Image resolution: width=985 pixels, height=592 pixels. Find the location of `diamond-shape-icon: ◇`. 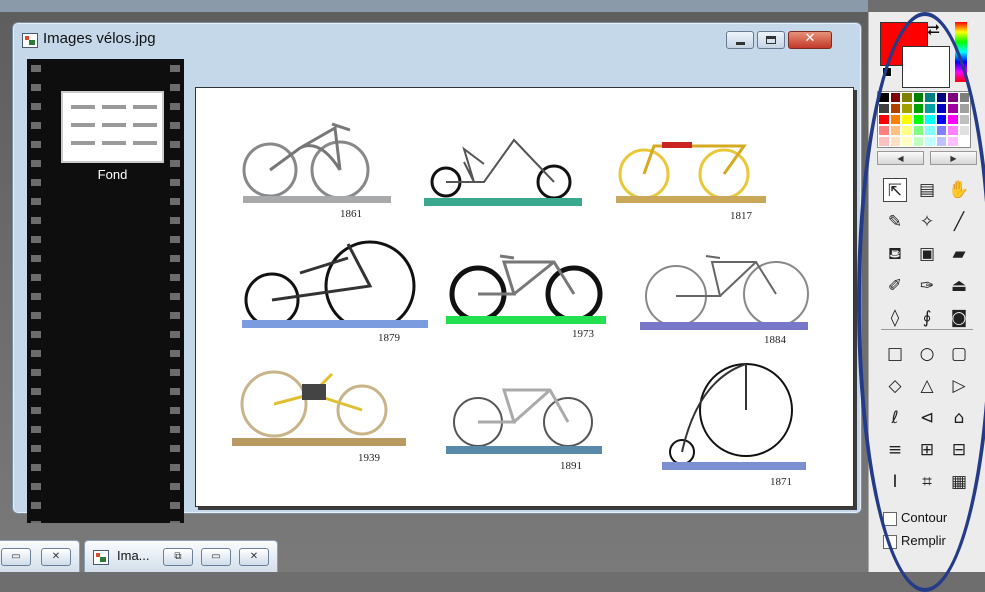

diamond-shape-icon: ◇ is located at coordinates (895, 386).